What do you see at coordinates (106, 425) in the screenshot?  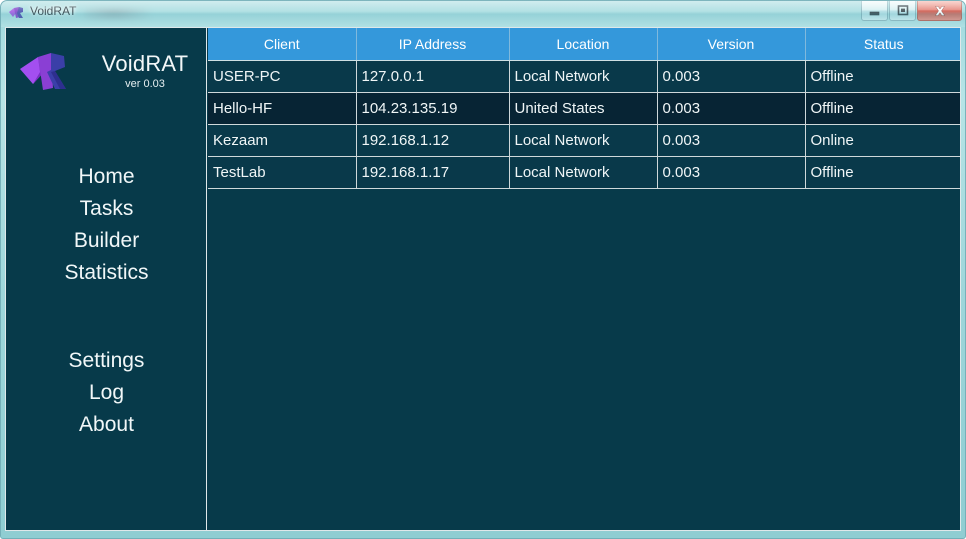 I see `sidebar-item-about: About` at bounding box center [106, 425].